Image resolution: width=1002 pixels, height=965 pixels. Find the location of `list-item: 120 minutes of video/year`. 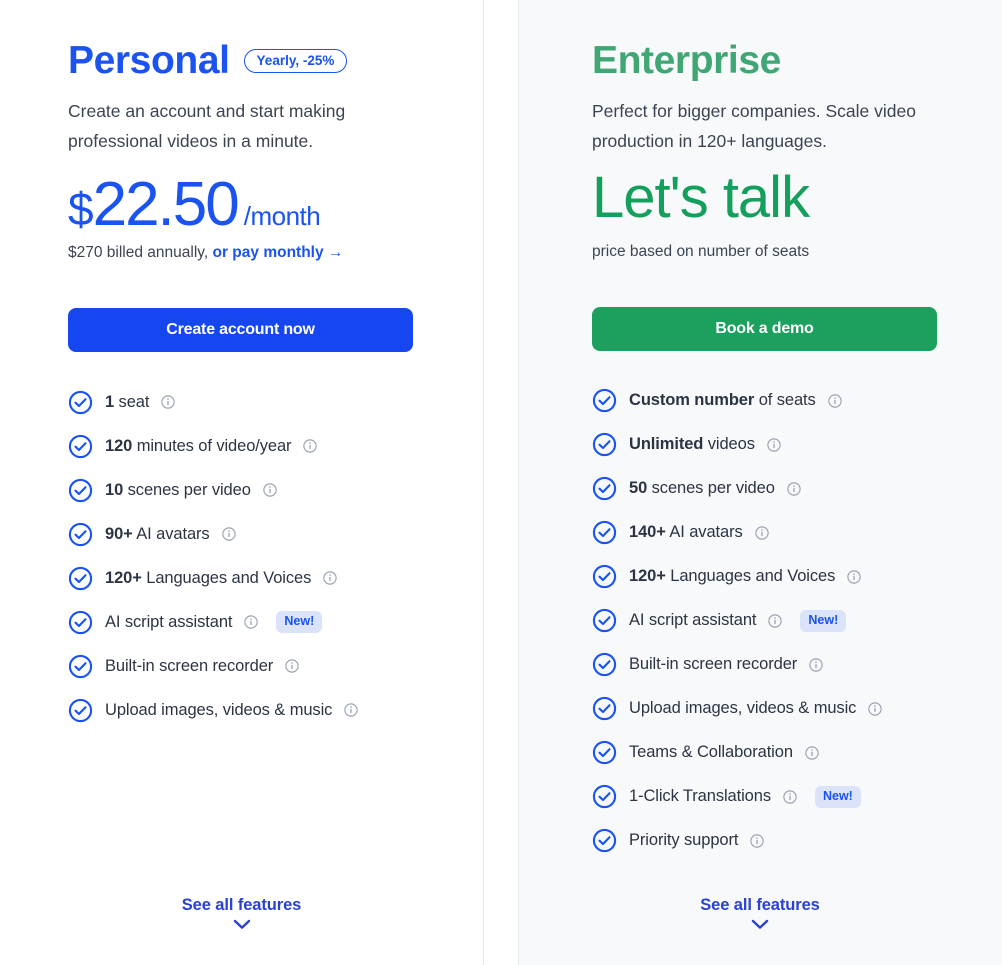

list-item: 120 minutes of video/year is located at coordinates (260, 446).